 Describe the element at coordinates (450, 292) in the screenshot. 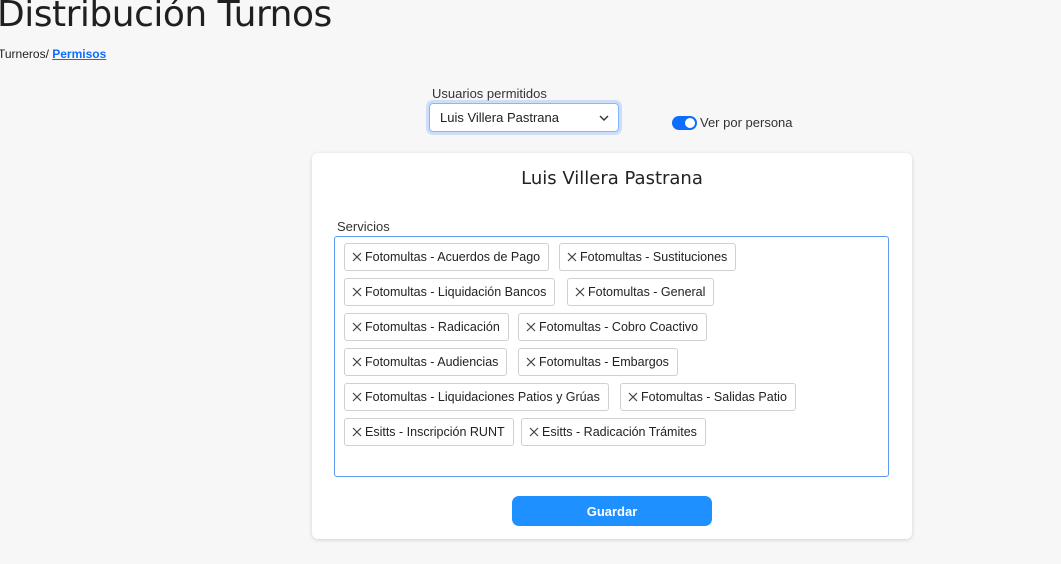

I see `service-tag: Fotomultas - Liquidación Bancos` at that location.